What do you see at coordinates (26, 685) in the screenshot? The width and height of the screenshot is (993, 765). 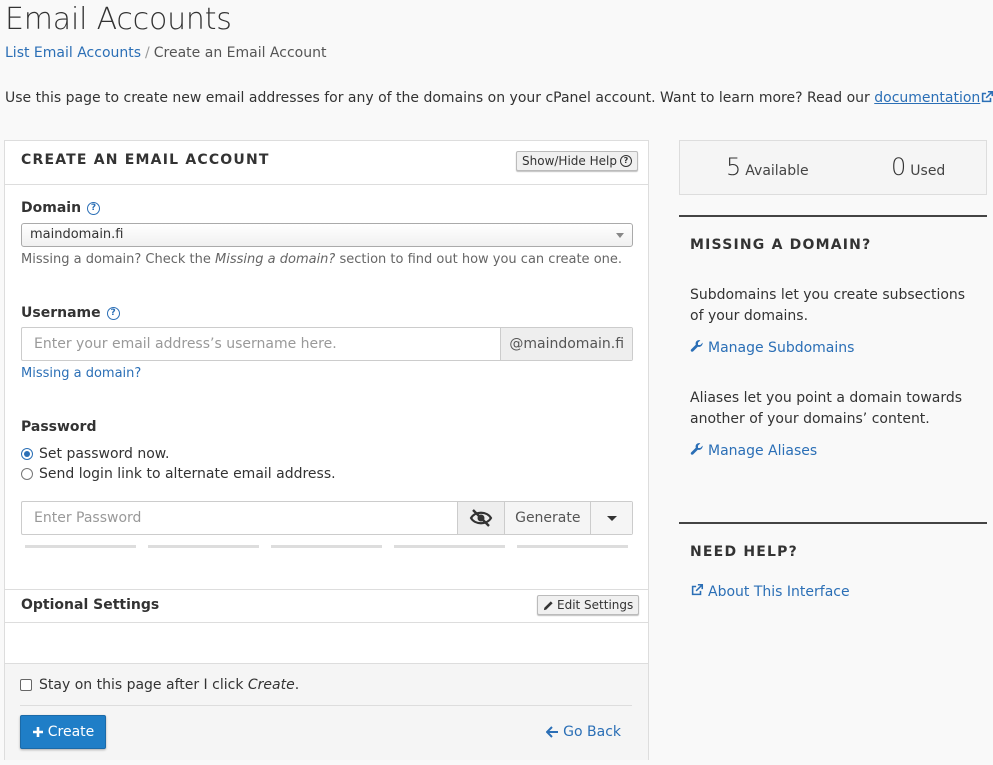 I see `stay-on-page-checkbox` at bounding box center [26, 685].